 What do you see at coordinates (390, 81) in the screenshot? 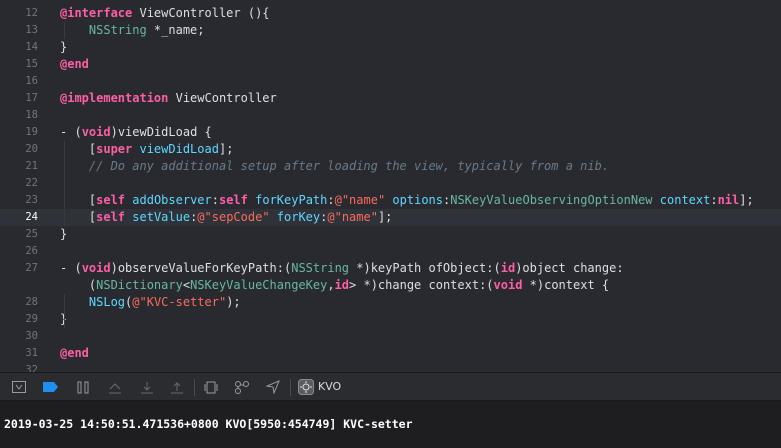
I see `code-line: 16` at bounding box center [390, 81].